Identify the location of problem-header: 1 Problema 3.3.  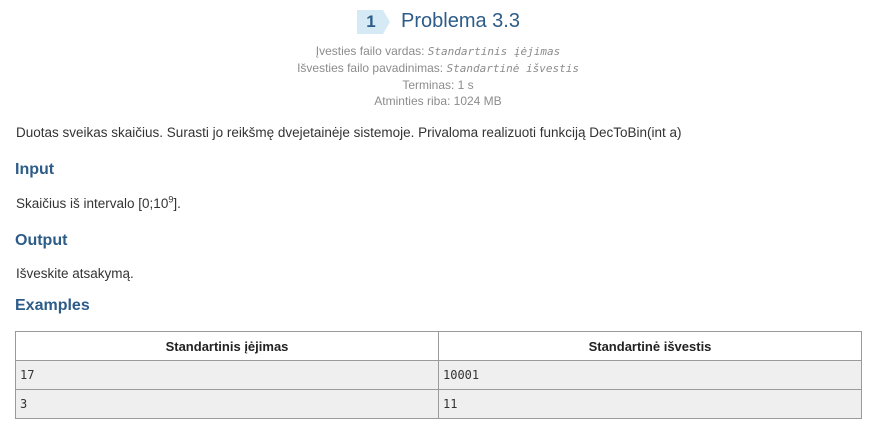
(438, 22).